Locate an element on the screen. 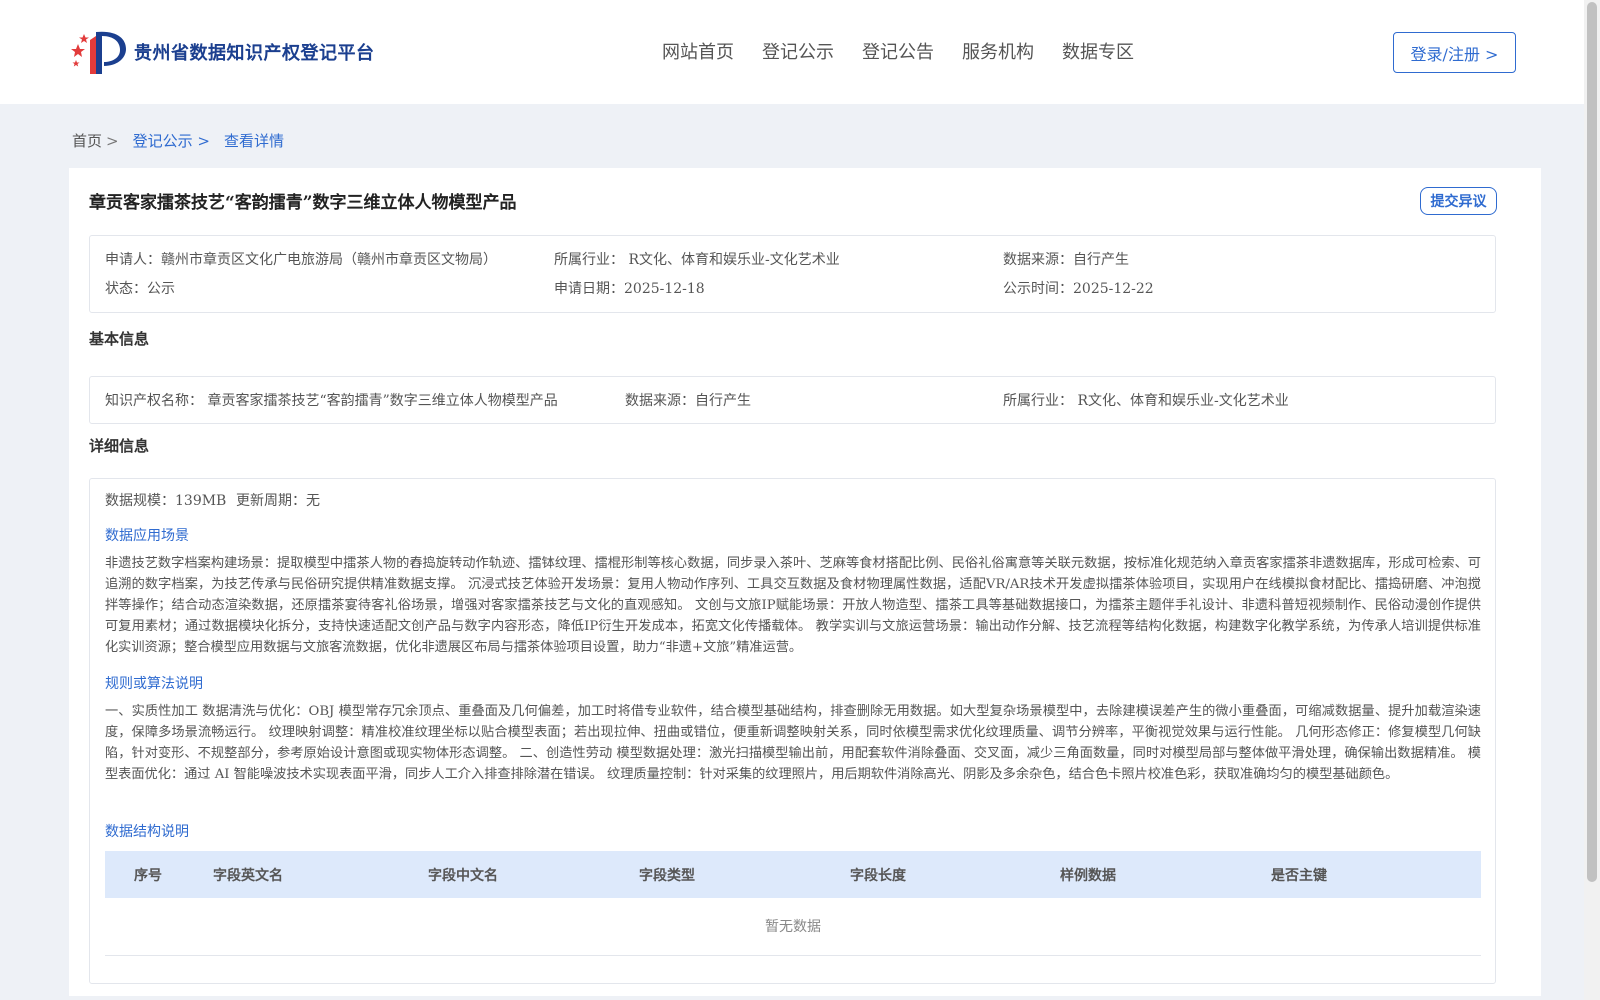 The width and height of the screenshot is (1600, 1000). basic-industry-field: 所属行业： R文化、体育和娱乐业-文化艺术业 is located at coordinates (1146, 401).